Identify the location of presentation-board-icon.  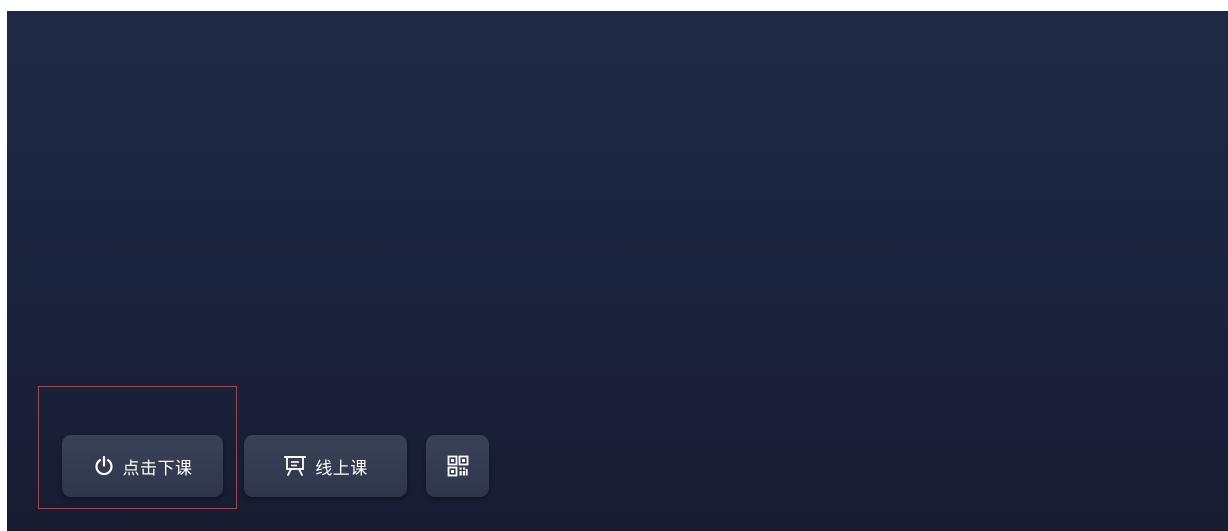
(295, 466).